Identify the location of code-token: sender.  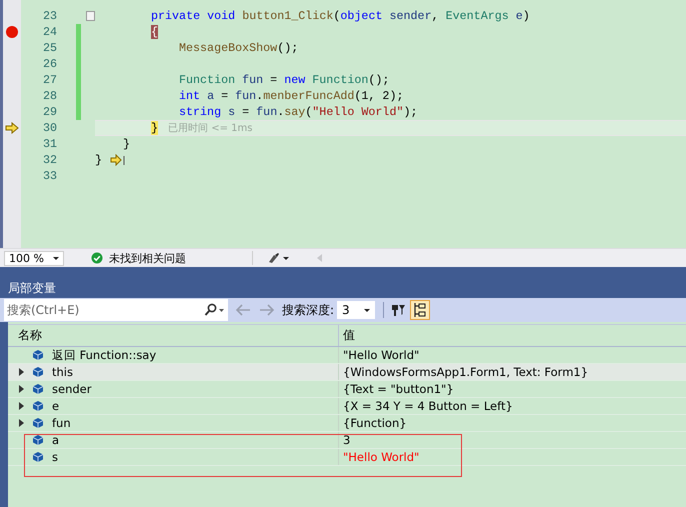
(411, 16).